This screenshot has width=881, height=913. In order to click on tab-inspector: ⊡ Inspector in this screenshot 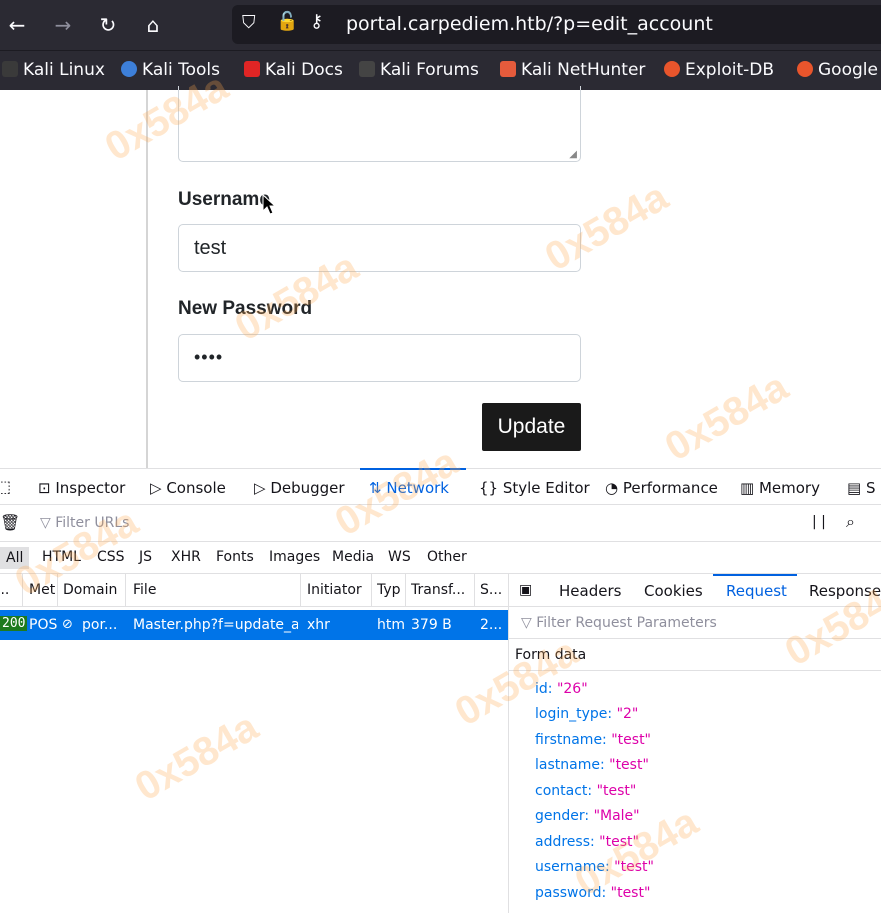, I will do `click(81, 488)`.